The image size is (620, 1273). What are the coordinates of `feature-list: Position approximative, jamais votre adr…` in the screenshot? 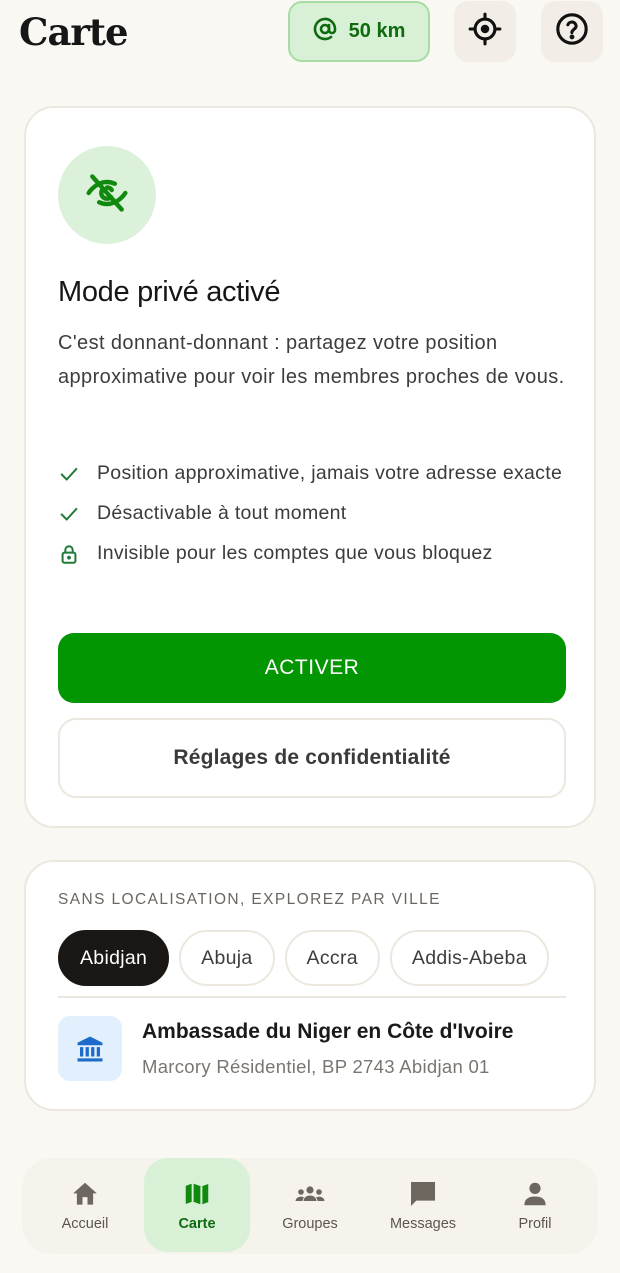 It's located at (313, 513).